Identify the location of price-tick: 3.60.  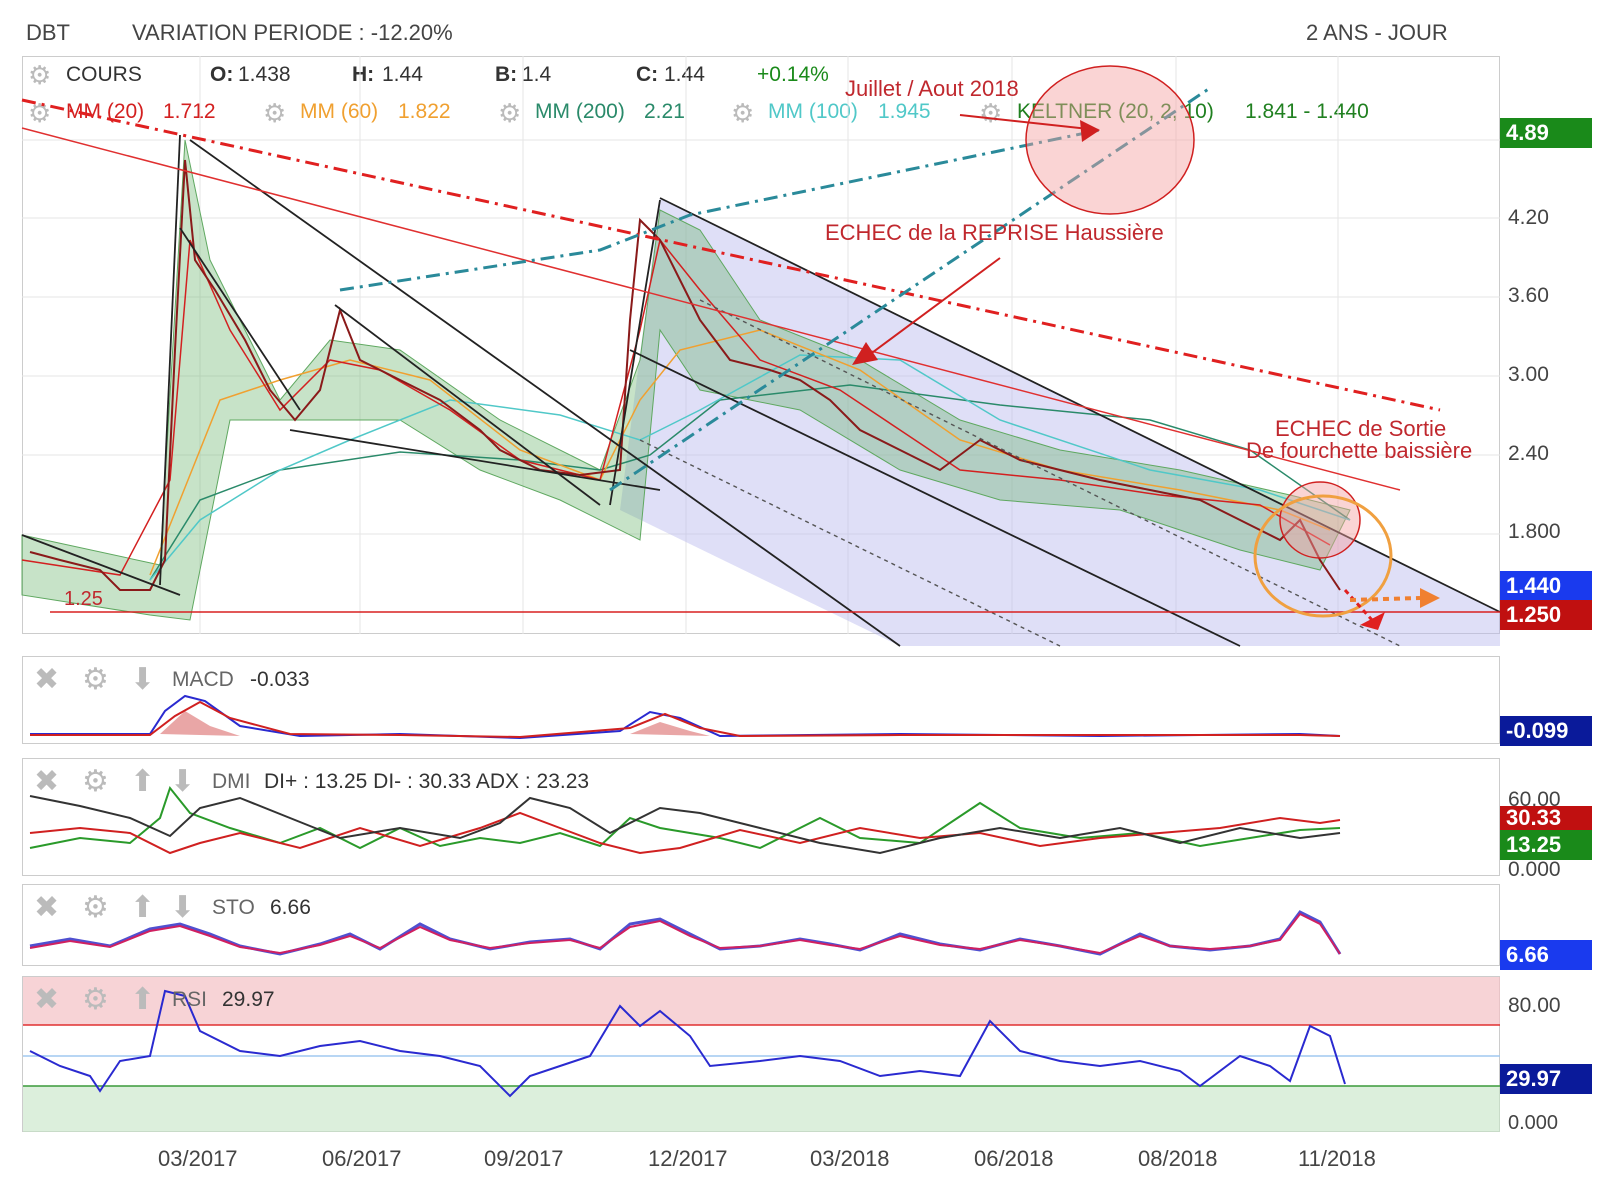
(1528, 295).